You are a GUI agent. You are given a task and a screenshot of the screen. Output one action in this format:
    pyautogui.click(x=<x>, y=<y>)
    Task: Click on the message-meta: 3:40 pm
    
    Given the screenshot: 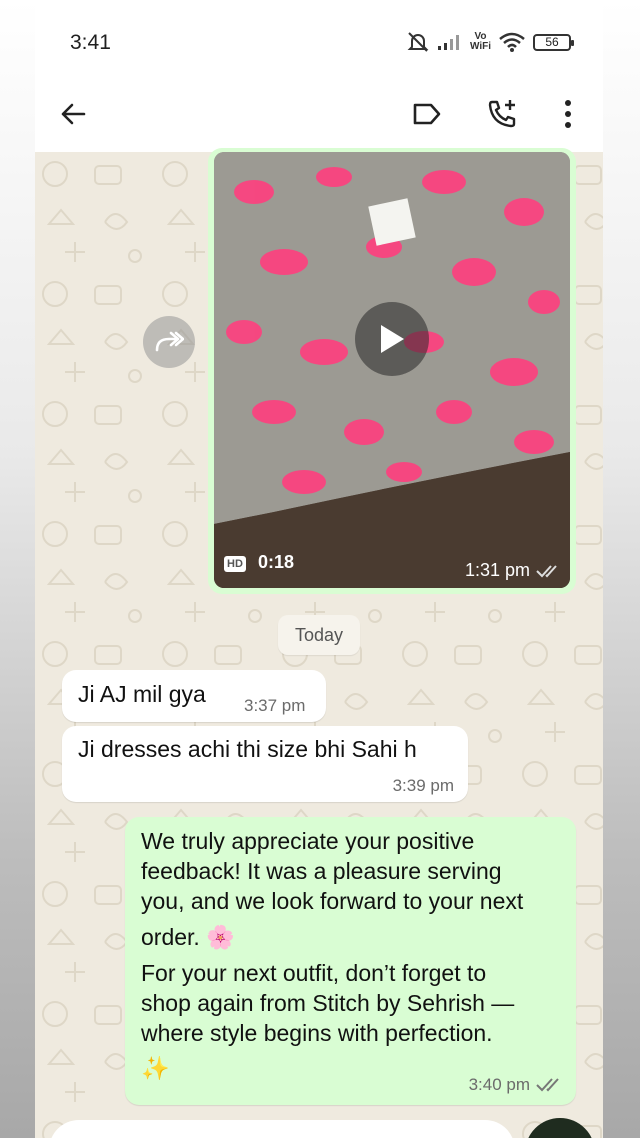 What is the action you would take?
    pyautogui.click(x=515, y=1085)
    